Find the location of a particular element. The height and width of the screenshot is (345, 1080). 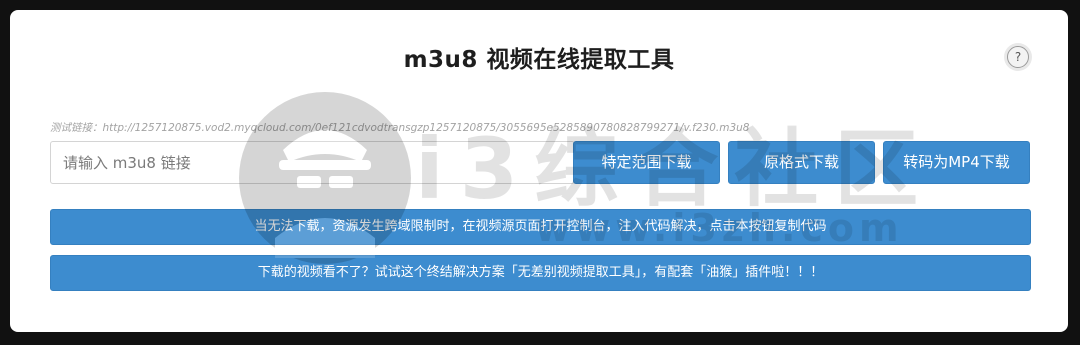

page-title: m3u8 视频在线提取工具 is located at coordinates (539, 60).